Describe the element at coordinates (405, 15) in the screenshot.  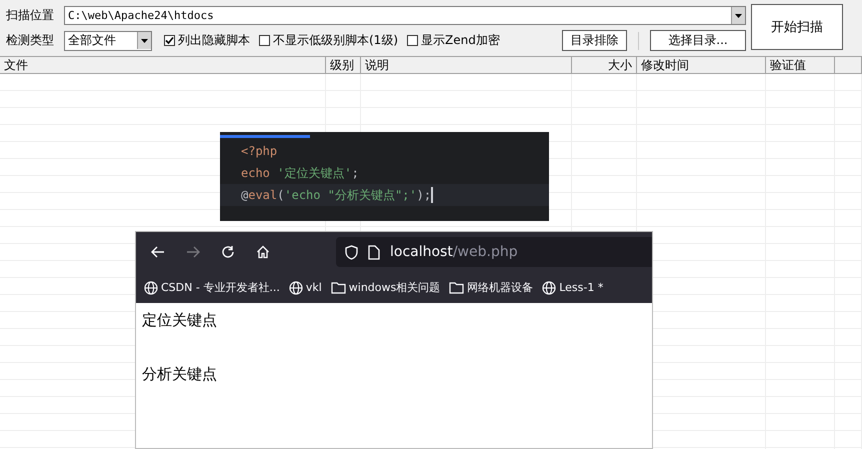
I see `scan-location-combobox: C:\web\Apache24\htdocs` at that location.